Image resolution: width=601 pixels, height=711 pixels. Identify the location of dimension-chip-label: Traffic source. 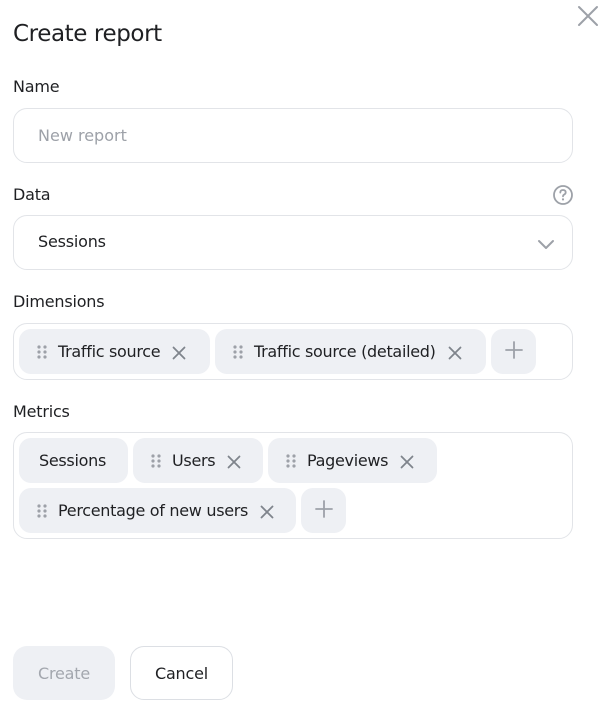
(109, 351).